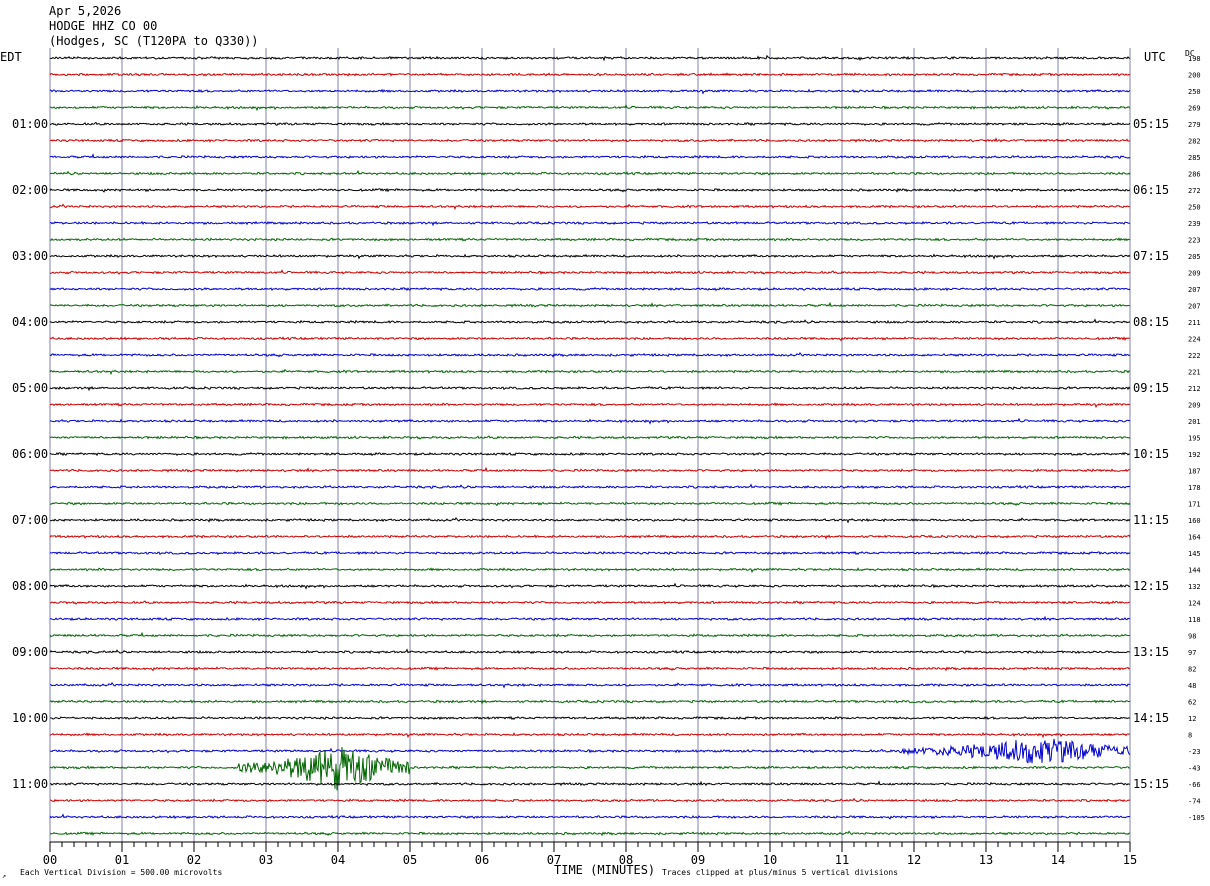 This screenshot has height=886, width=1210. Describe the element at coordinates (1130, 860) in the screenshot. I see `x-tick-label: 15` at that location.